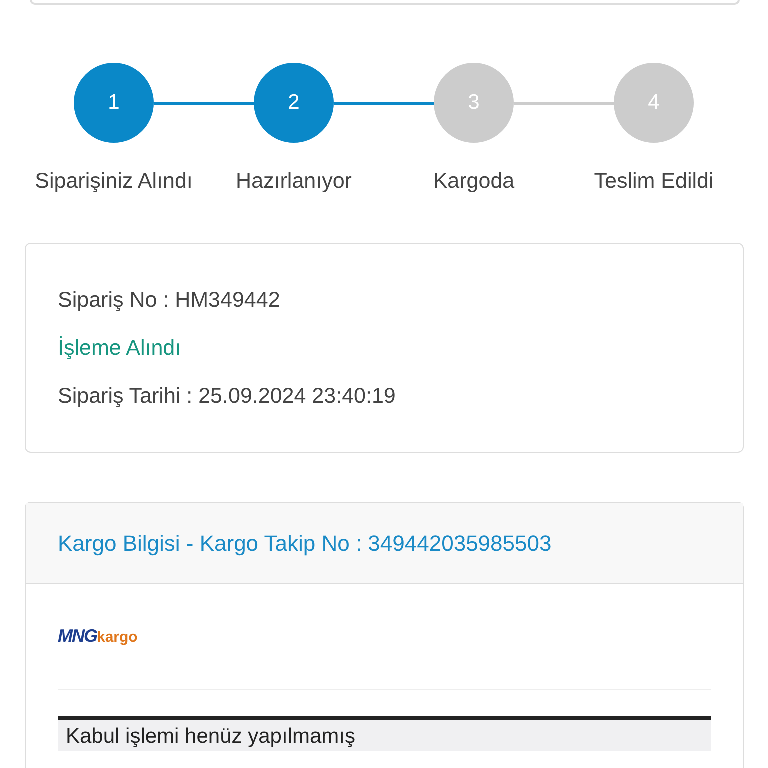 The width and height of the screenshot is (768, 768). Describe the element at coordinates (305, 544) in the screenshot. I see `shipping-title: Kargo Bilgisi - Kargo Takip No : 349442035985503` at that location.